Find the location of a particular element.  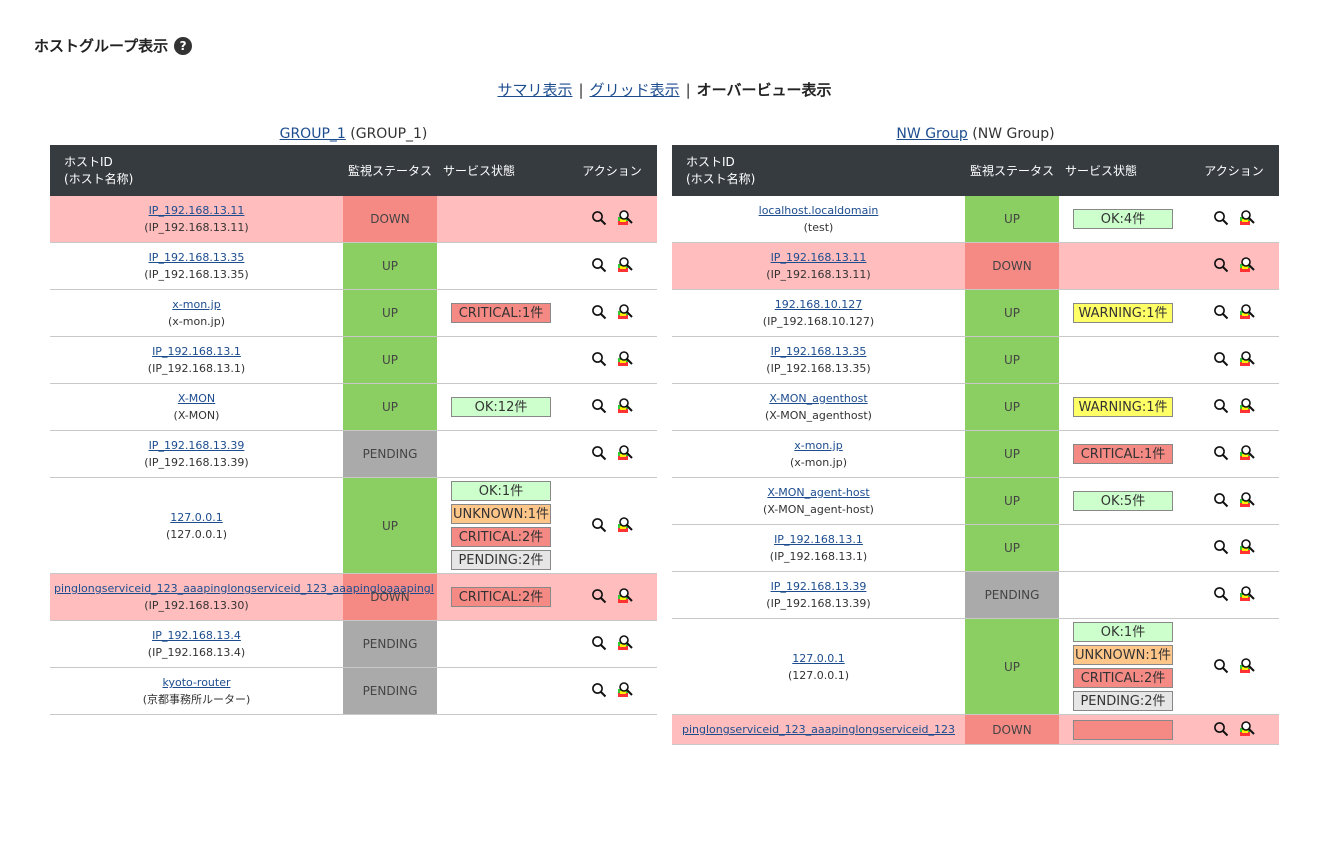

host-id-link: IP_192.168.13.4 is located at coordinates (196, 635).